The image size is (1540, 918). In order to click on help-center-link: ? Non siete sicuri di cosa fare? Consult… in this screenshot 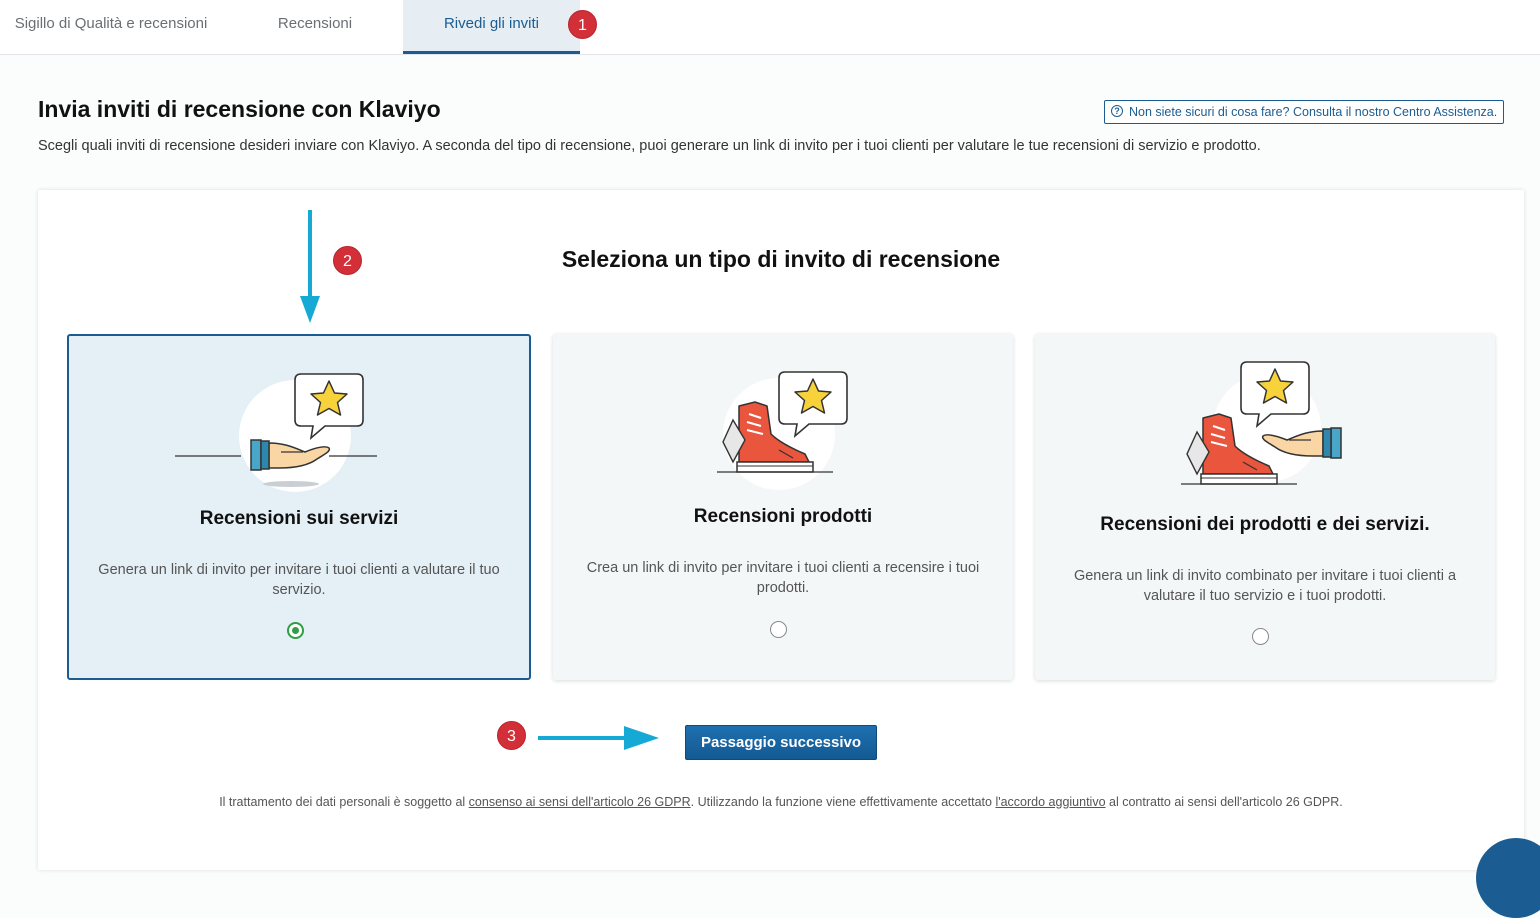, I will do `click(1304, 112)`.